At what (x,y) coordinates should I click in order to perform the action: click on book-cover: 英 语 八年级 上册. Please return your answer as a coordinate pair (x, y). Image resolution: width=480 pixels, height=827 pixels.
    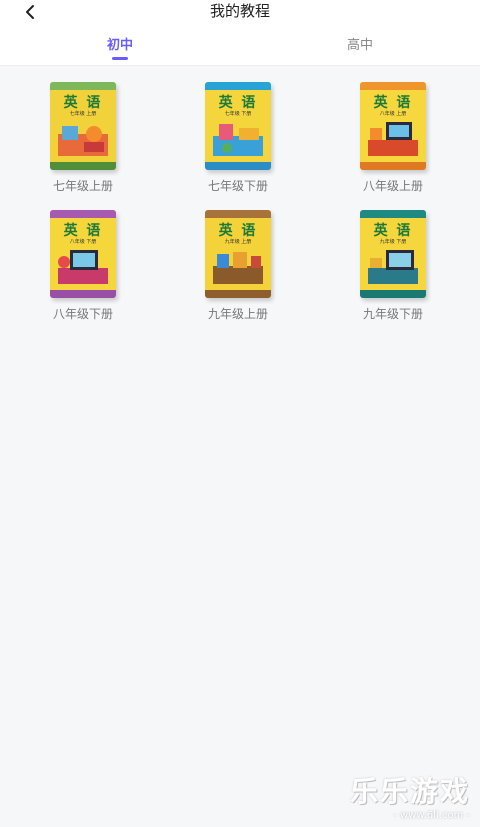
    Looking at the image, I should click on (393, 126).